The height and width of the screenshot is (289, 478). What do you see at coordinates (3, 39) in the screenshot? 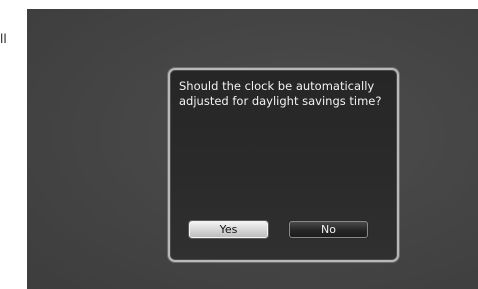
I see `edge-text-fragment: ll` at bounding box center [3, 39].